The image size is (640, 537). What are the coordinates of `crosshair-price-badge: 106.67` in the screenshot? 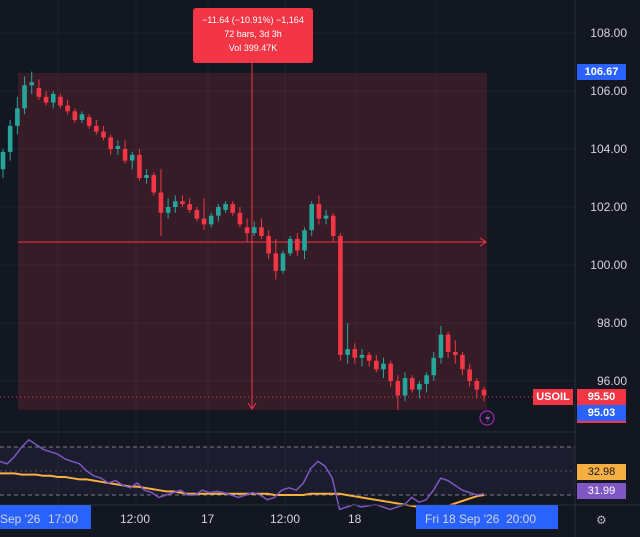 It's located at (601, 72).